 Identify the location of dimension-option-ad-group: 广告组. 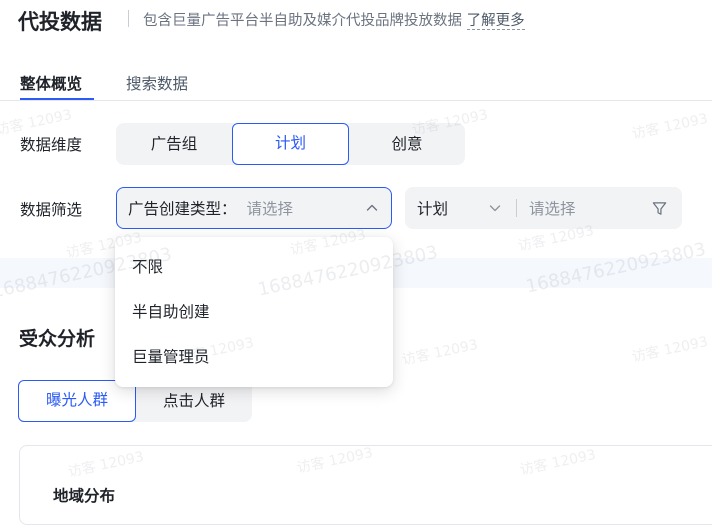
(174, 144).